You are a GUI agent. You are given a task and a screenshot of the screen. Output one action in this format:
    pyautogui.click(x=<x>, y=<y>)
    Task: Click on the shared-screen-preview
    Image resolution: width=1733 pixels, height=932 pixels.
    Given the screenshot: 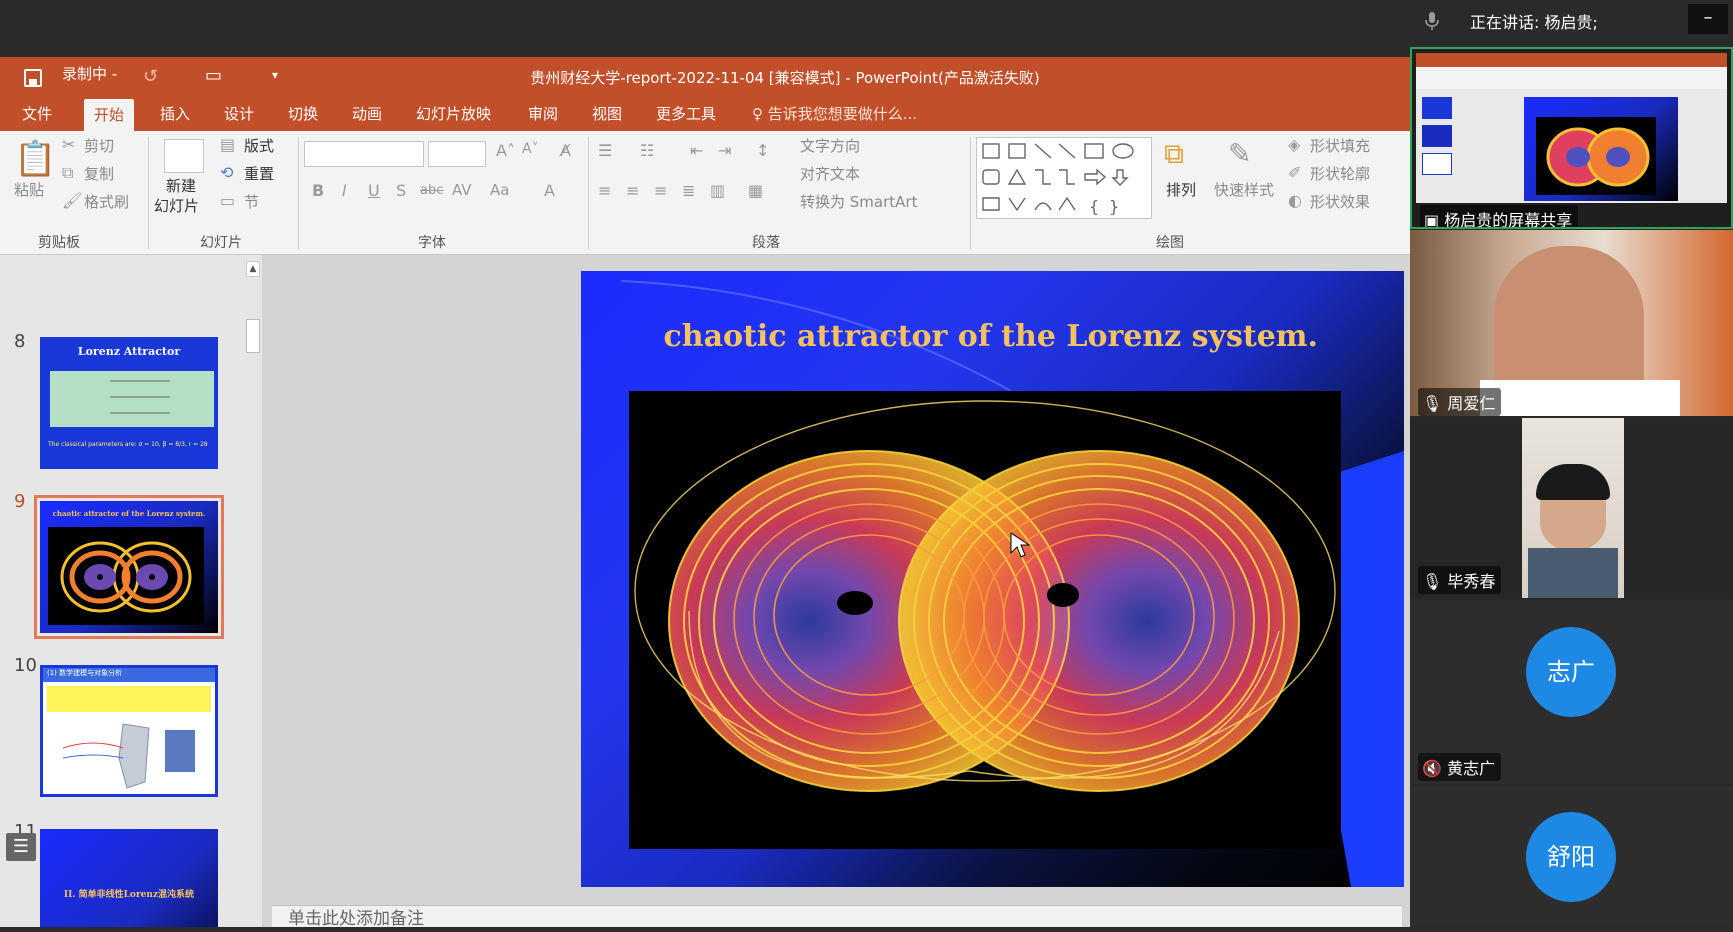 What is the action you would take?
    pyautogui.click(x=1571, y=128)
    